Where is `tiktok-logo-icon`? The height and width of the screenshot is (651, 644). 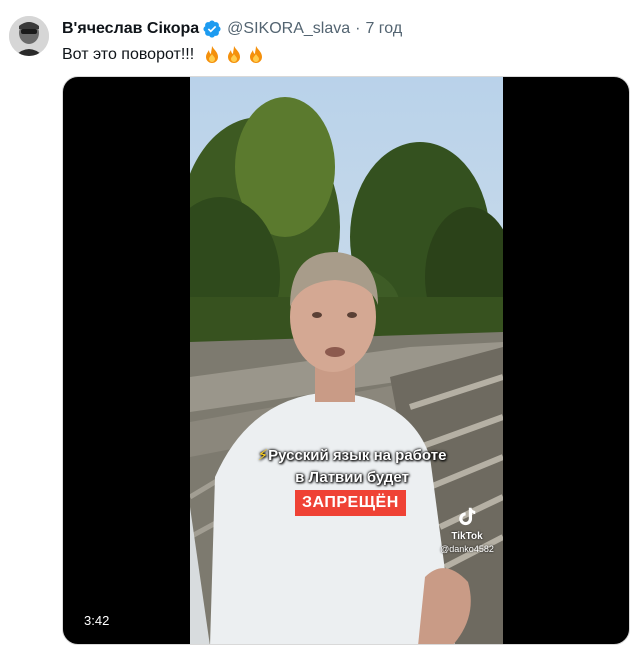
tiktok-logo-icon is located at coordinates (467, 516).